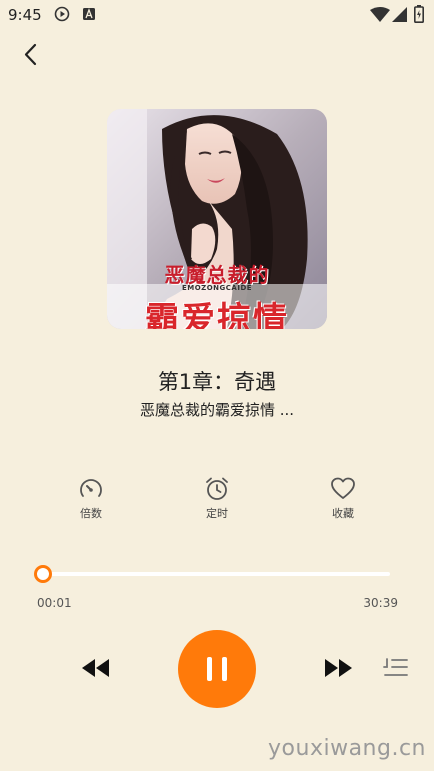 The width and height of the screenshot is (434, 771). What do you see at coordinates (43, 574) in the screenshot?
I see `progress-thumb` at bounding box center [43, 574].